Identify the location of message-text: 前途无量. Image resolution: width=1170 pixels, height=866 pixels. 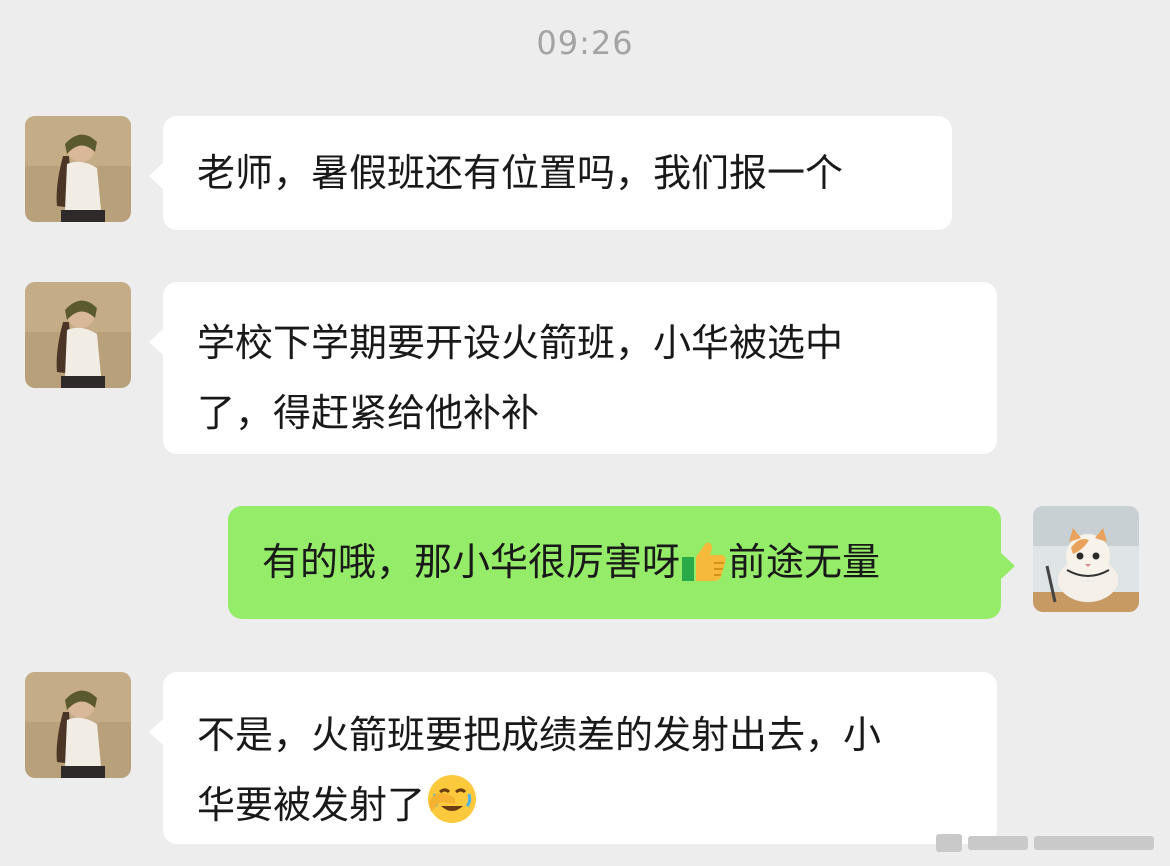
(804, 562).